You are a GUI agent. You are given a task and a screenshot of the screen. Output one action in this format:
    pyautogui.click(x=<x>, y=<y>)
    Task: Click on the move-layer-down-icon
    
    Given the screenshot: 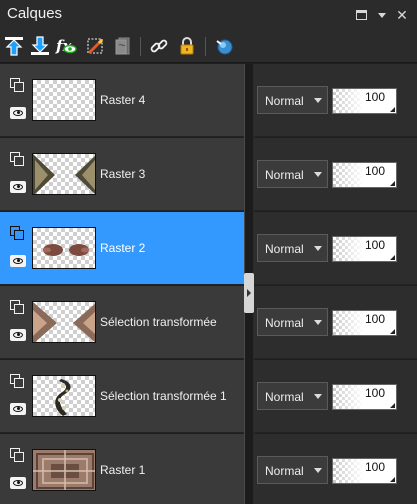 What is the action you would take?
    pyautogui.click(x=40, y=46)
    